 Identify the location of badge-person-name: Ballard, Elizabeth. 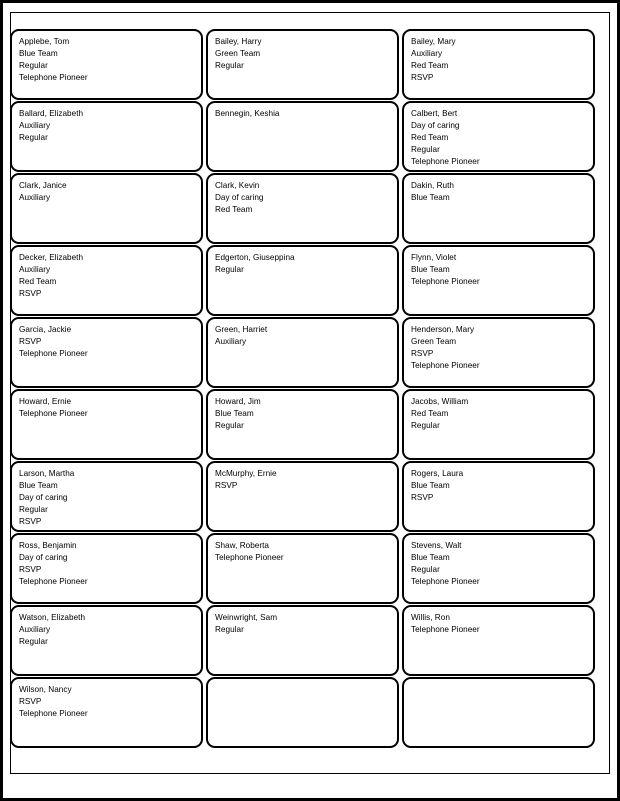
(51, 113).